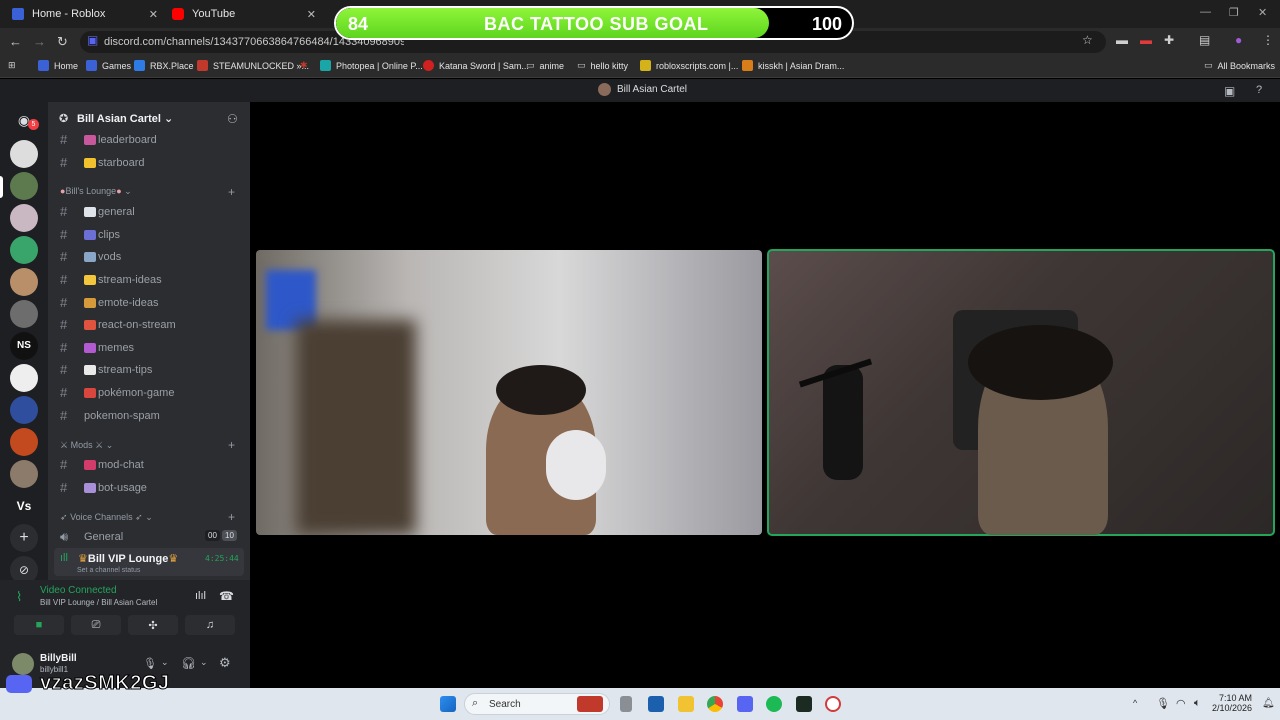 The height and width of the screenshot is (720, 1280). I want to click on microphone-icon: 🎙︎, so click(150, 663).